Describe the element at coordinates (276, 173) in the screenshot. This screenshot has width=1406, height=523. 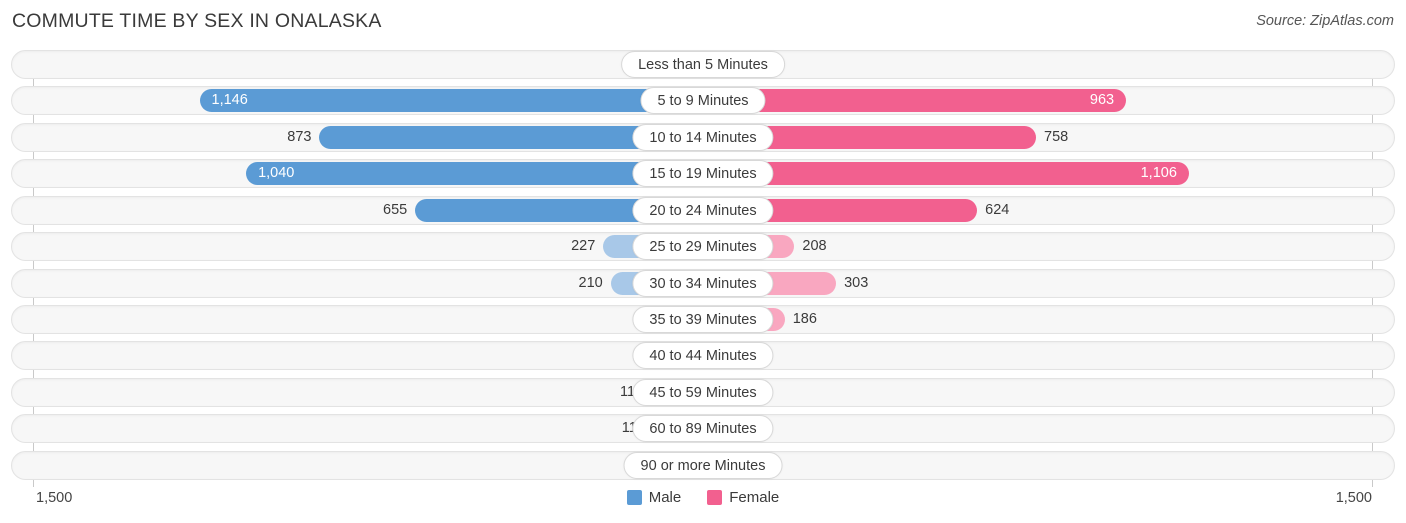
I see `value-label-male: 1,040` at that location.